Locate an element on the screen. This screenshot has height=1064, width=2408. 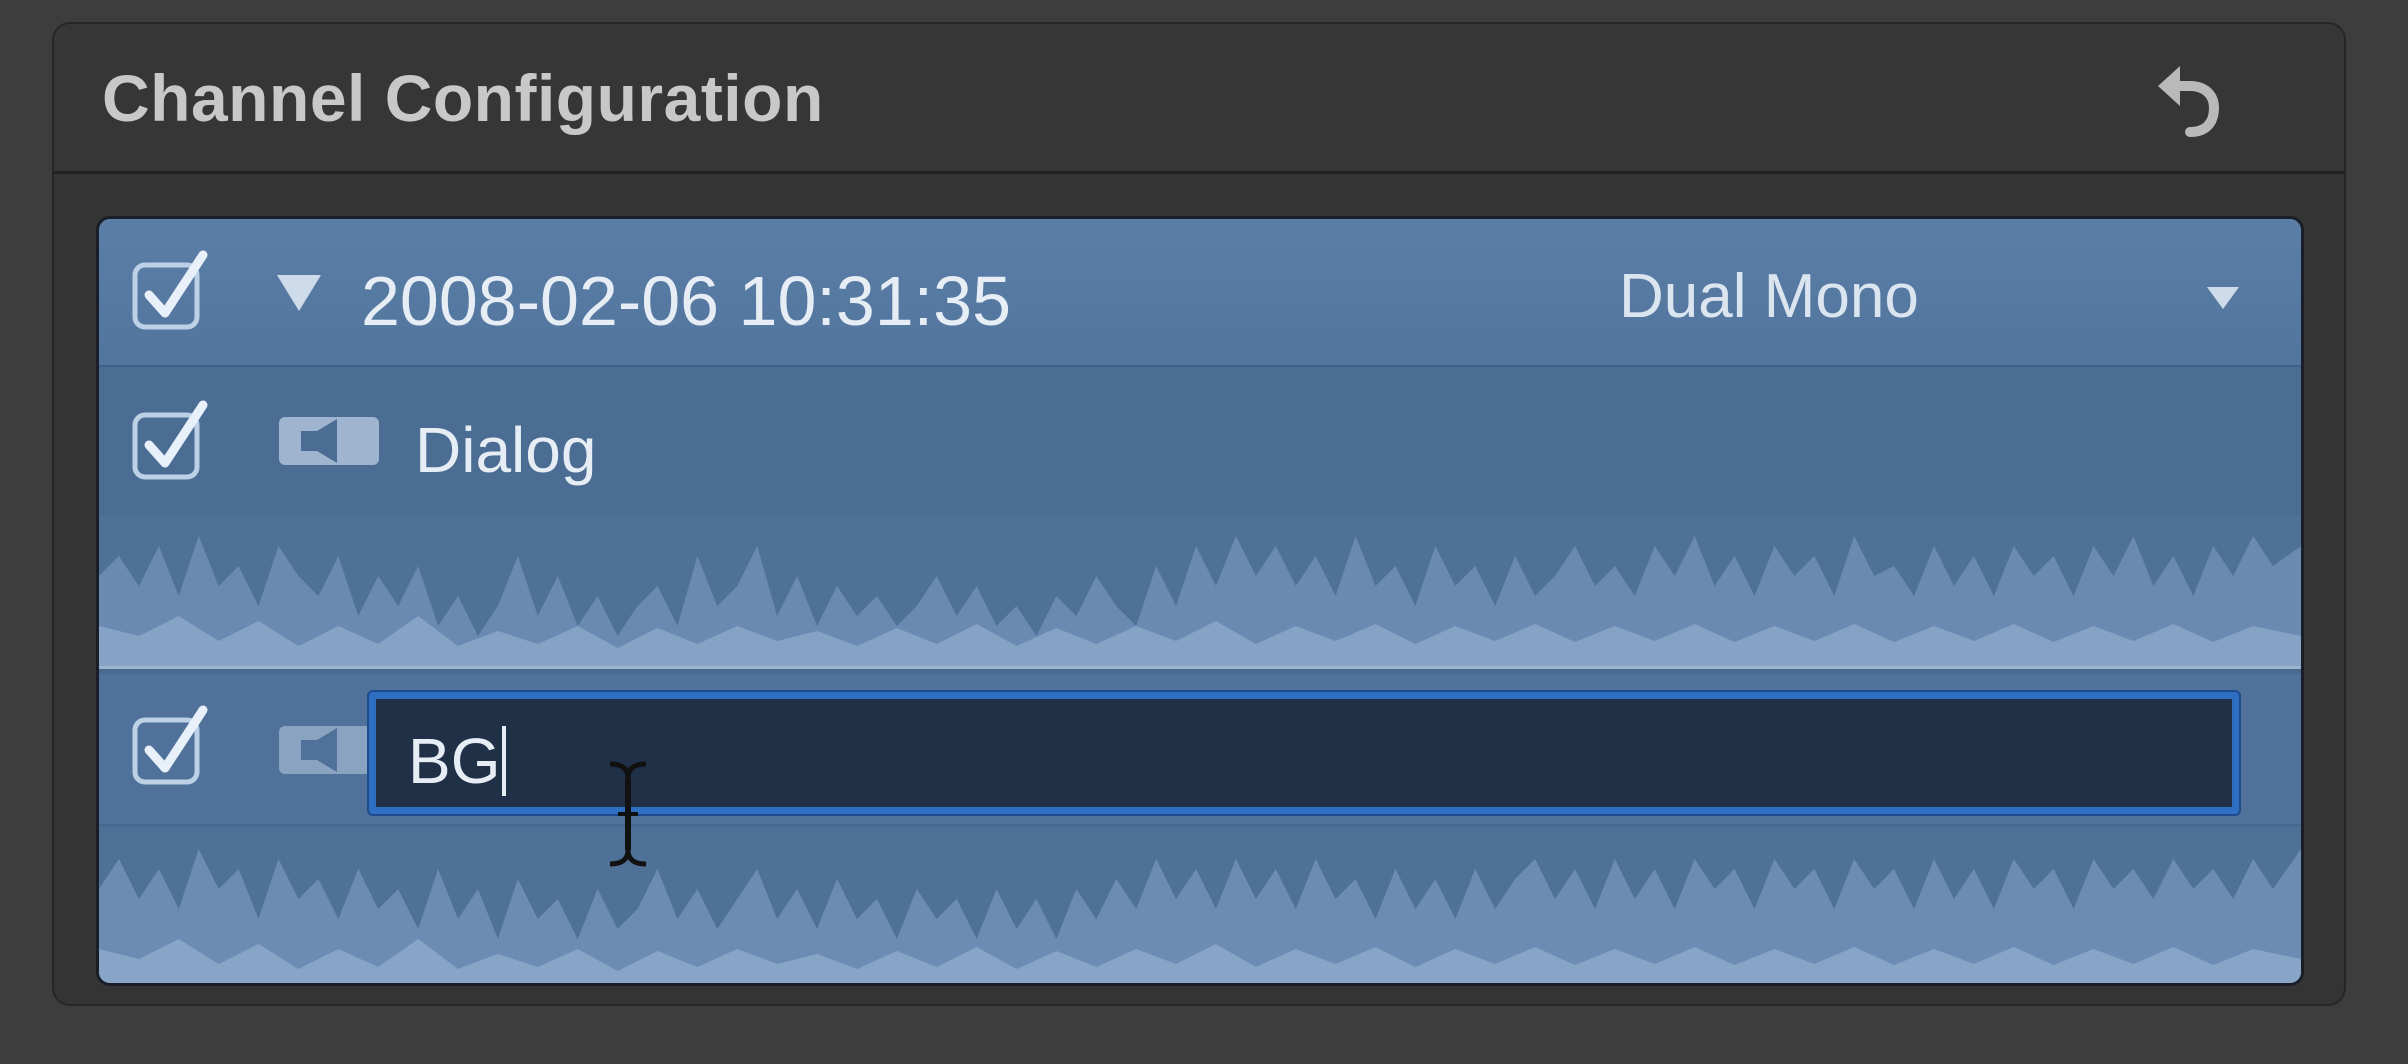
text-caret is located at coordinates (504, 761).